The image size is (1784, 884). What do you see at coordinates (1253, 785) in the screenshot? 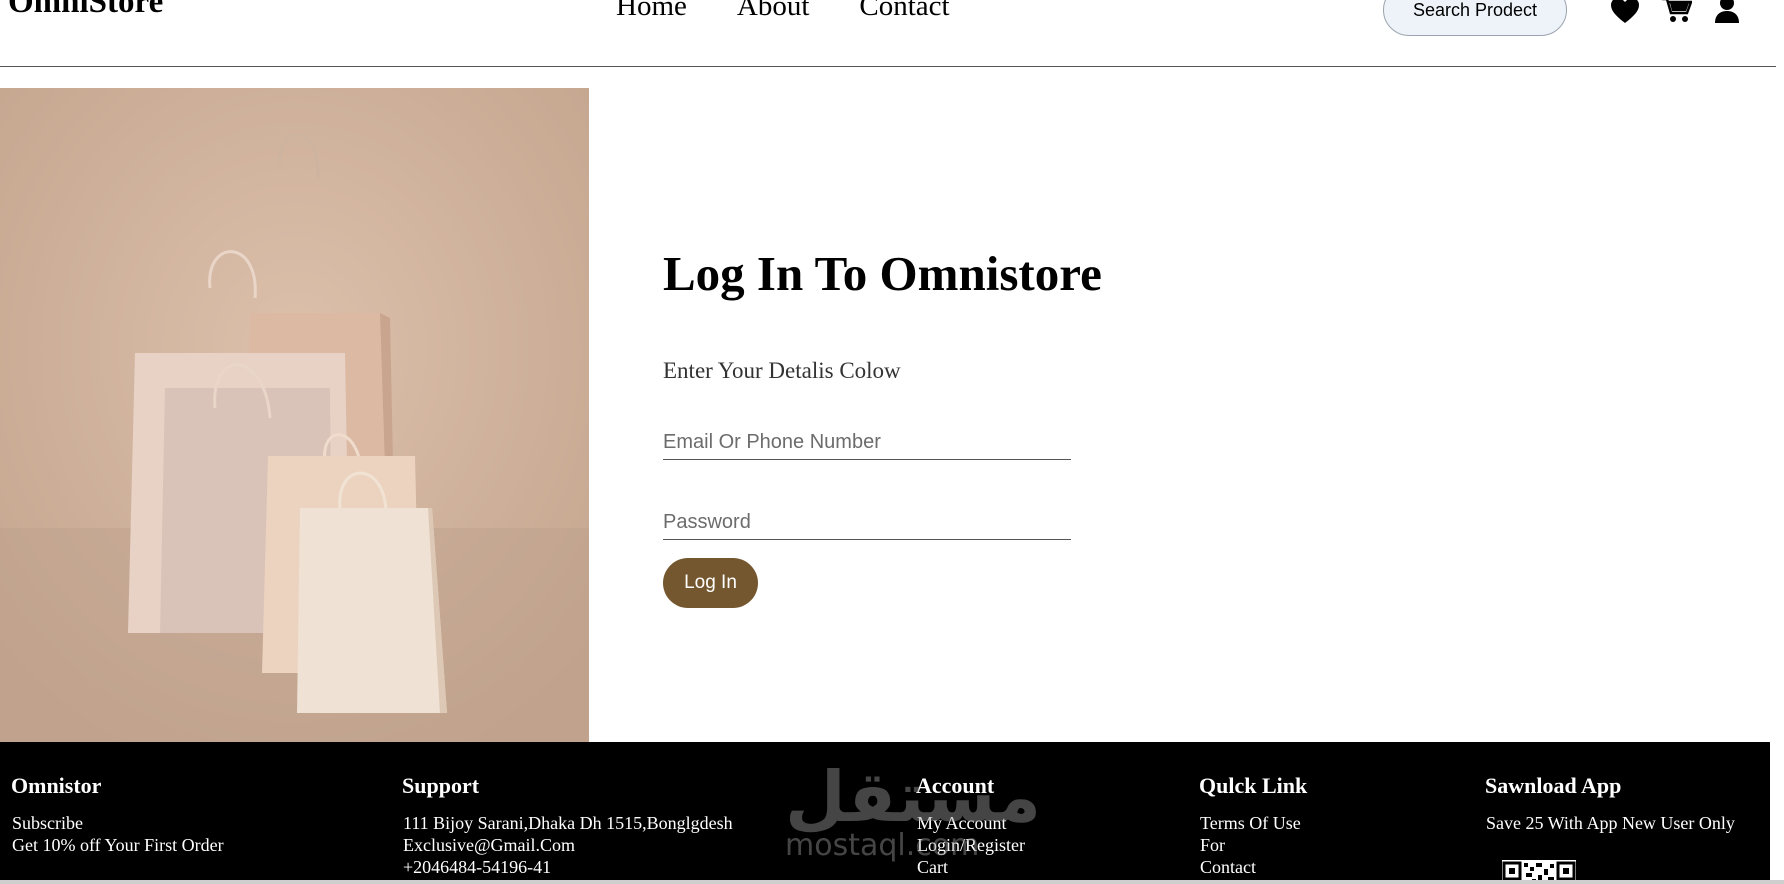
I see `footer-heading: Qulck Link` at bounding box center [1253, 785].